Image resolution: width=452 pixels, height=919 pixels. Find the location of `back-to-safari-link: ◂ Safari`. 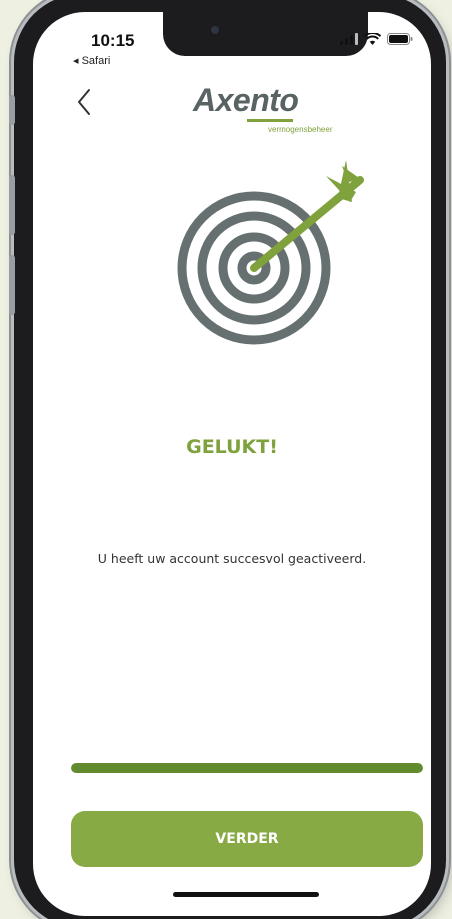

back-to-safari-link: ◂ Safari is located at coordinates (91, 60).